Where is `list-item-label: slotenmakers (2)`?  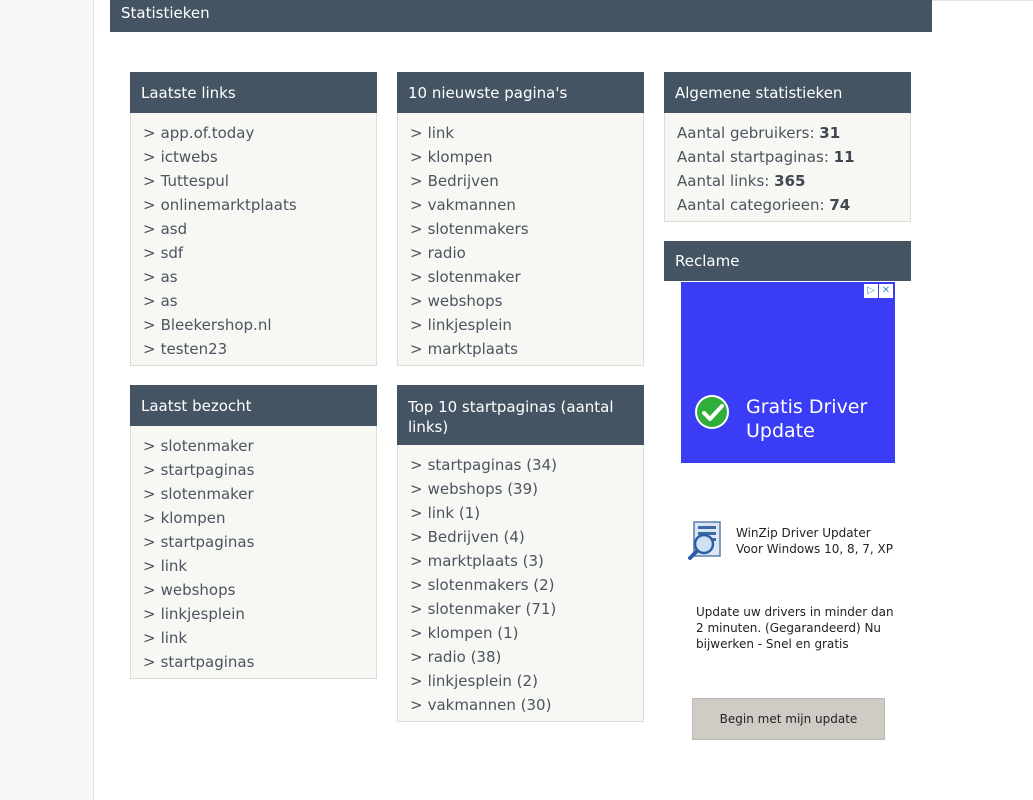
list-item-label: slotenmakers (2) is located at coordinates (491, 585).